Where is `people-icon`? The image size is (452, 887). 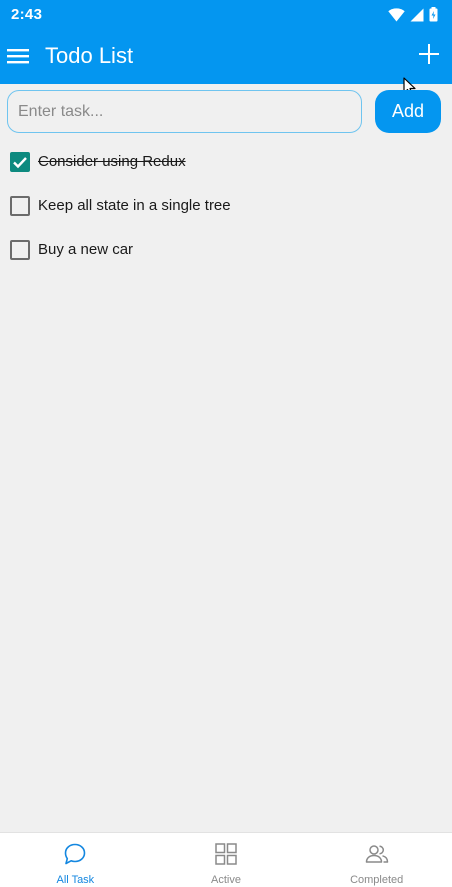
people-icon is located at coordinates (376, 854).